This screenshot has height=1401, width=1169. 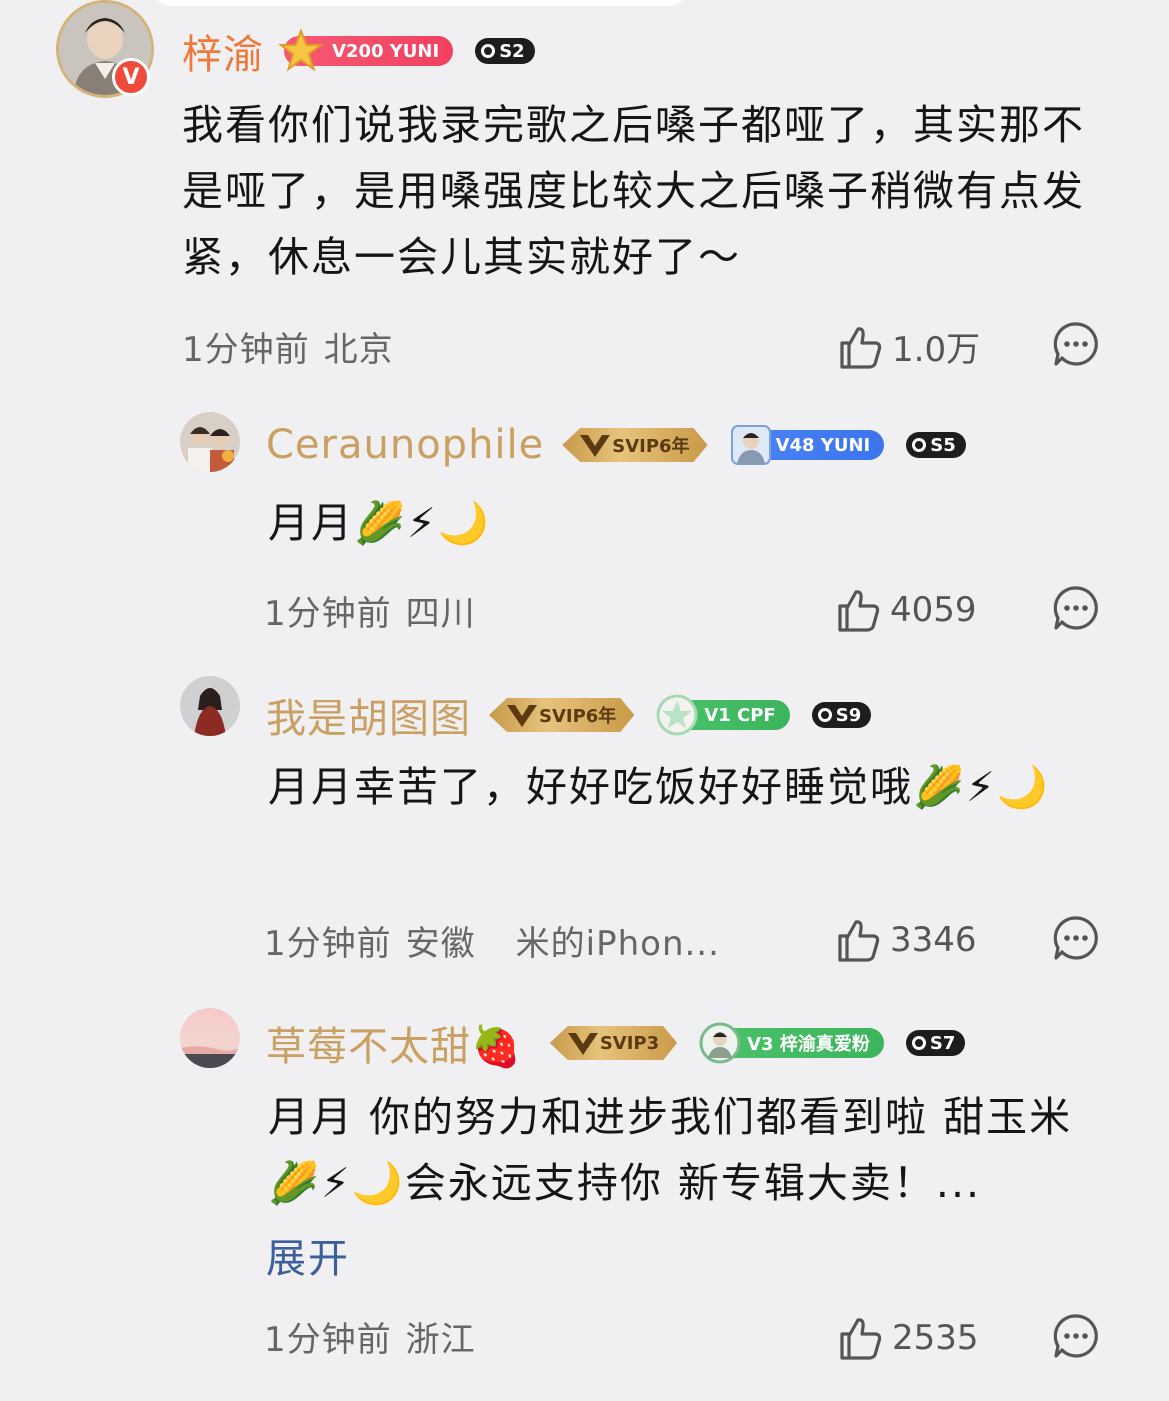 What do you see at coordinates (358, 350) in the screenshot?
I see `location: 北京` at bounding box center [358, 350].